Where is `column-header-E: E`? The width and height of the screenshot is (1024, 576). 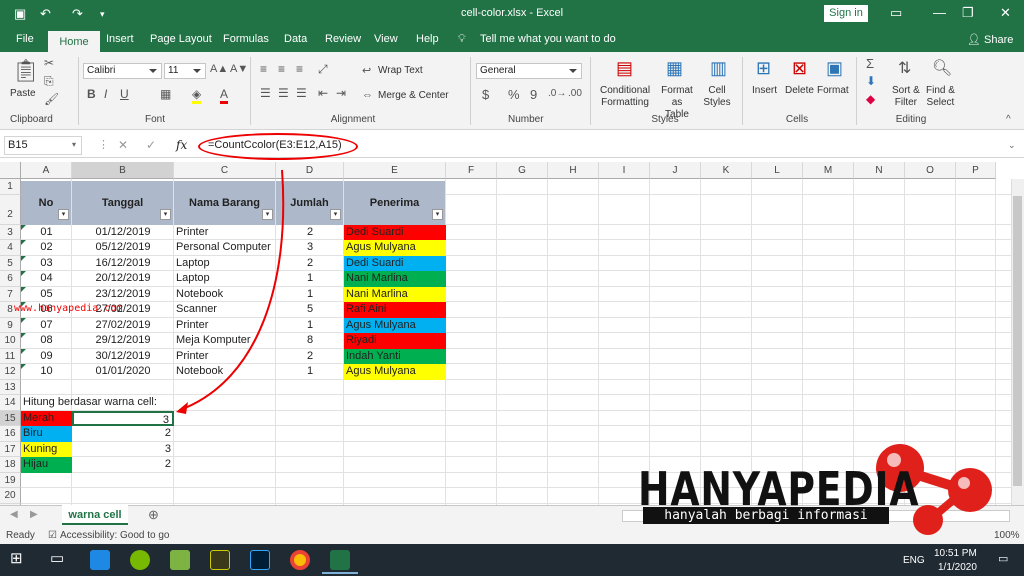 column-header-E: E is located at coordinates (395, 170).